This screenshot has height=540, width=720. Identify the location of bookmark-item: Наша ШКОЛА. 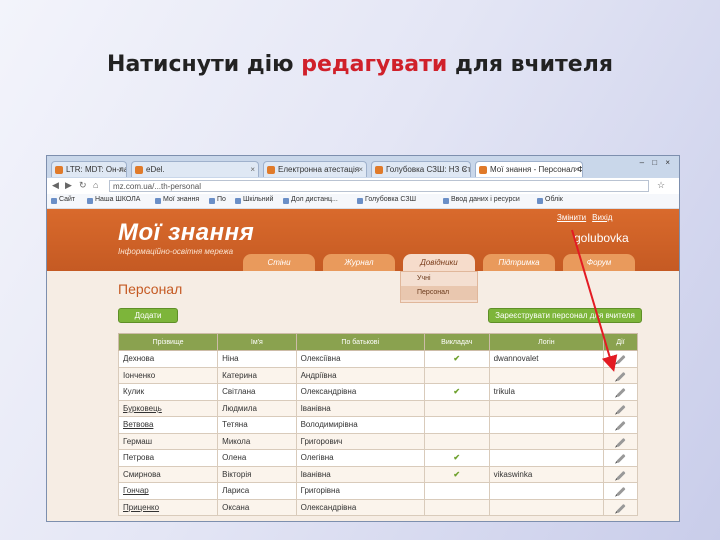
(113, 200).